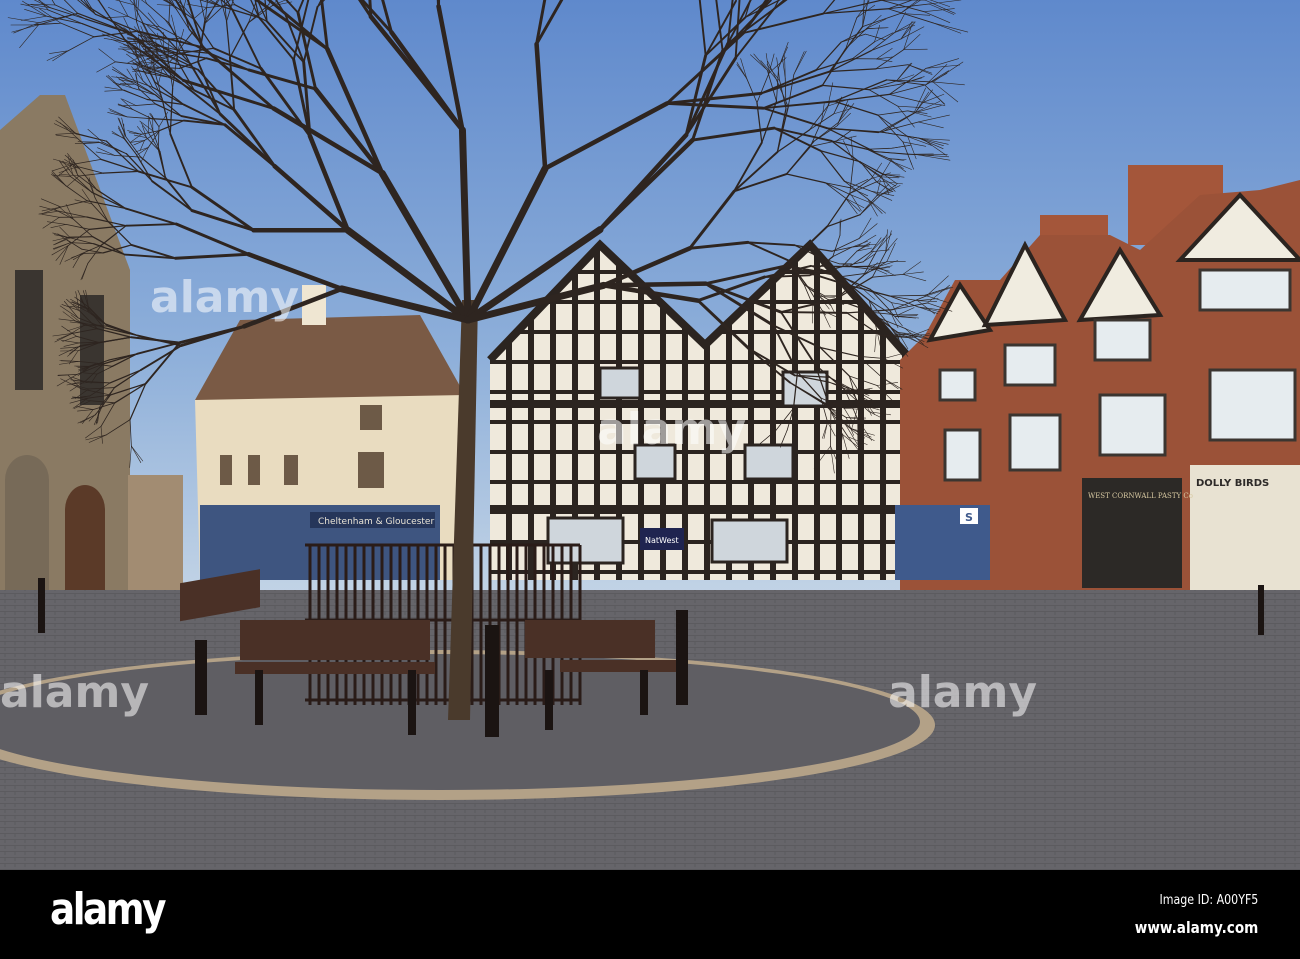 This screenshot has height=959, width=1300. What do you see at coordinates (969, 517) in the screenshot?
I see `santander-s-sign: S` at bounding box center [969, 517].